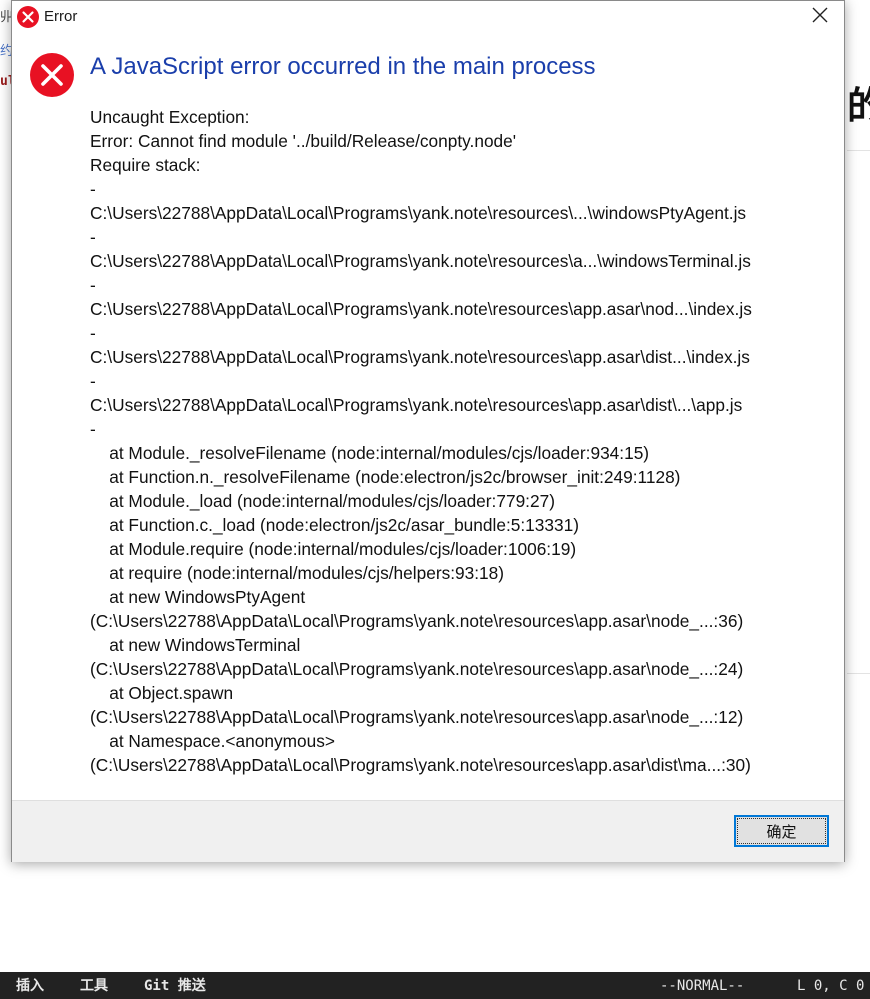 The width and height of the screenshot is (870, 999). I want to click on close-icon, so click(820, 17).